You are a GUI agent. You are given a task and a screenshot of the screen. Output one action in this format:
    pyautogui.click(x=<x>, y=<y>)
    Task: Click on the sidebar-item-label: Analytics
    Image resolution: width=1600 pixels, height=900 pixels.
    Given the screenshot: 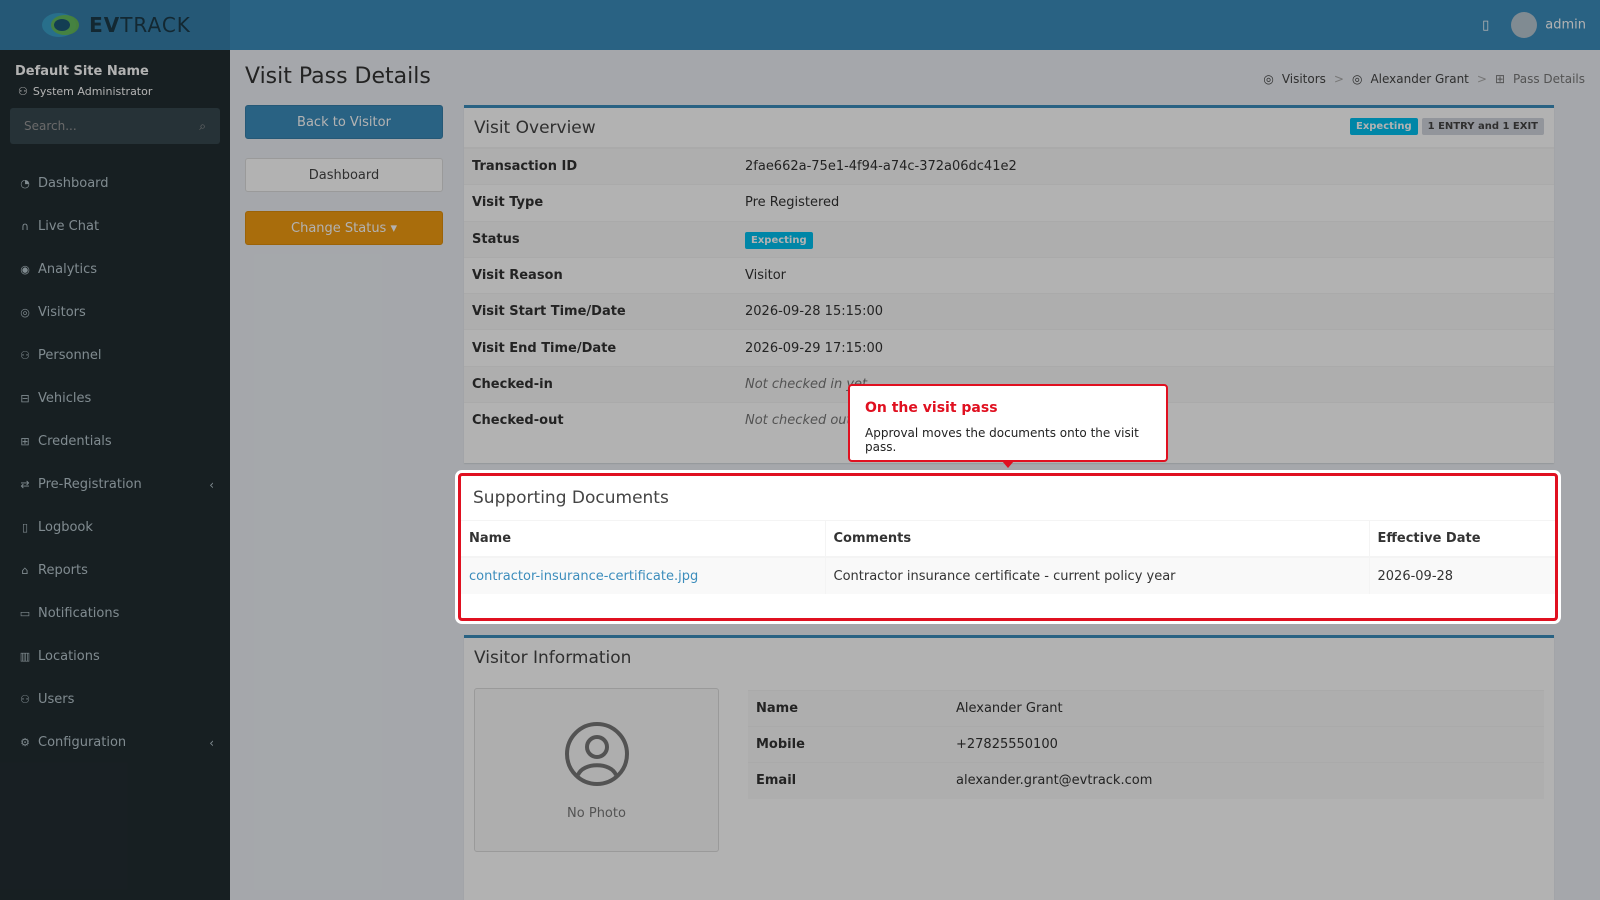 What is the action you would take?
    pyautogui.click(x=68, y=269)
    